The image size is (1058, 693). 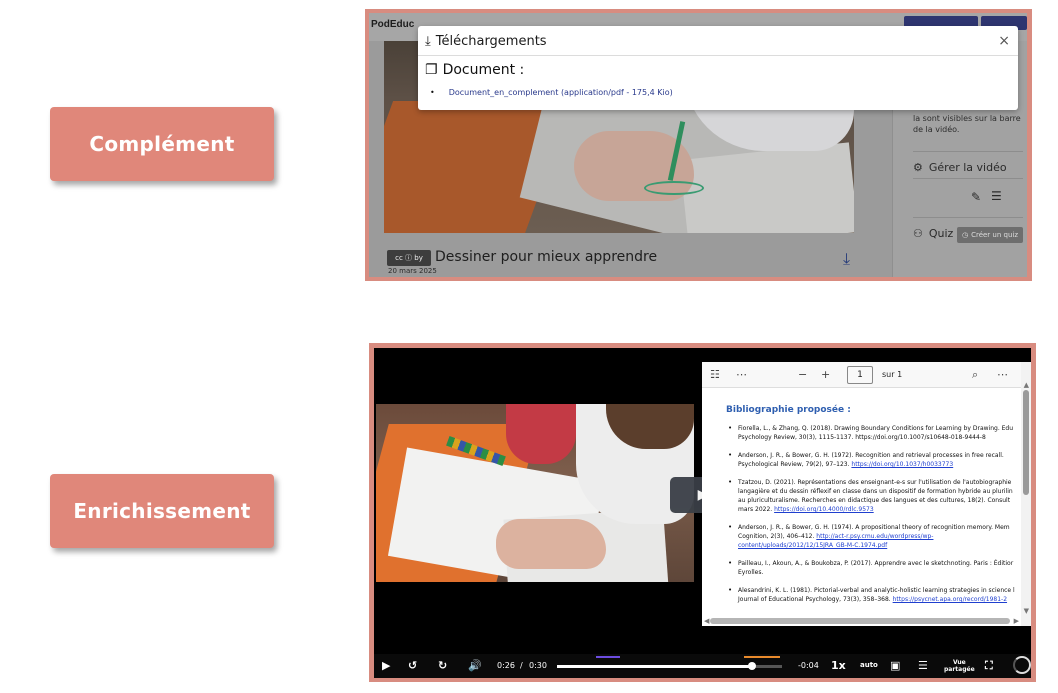 What do you see at coordinates (669, 666) in the screenshot?
I see `progress-bar` at bounding box center [669, 666].